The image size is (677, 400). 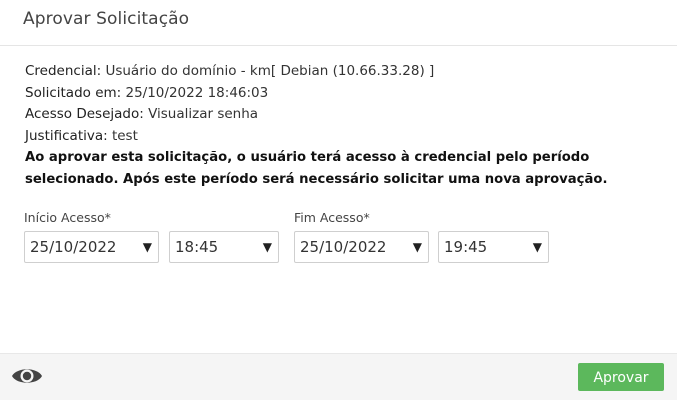 I want to click on fim-date-select: 25/10/2022 ▼, so click(x=361, y=247).